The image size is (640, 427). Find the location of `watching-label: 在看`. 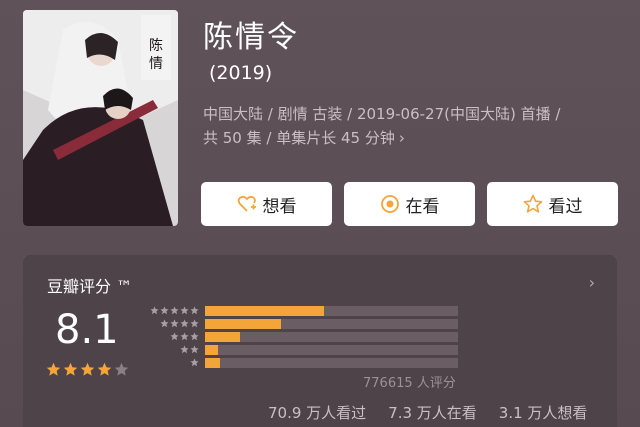

watching-label: 在看 is located at coordinates (422, 206).